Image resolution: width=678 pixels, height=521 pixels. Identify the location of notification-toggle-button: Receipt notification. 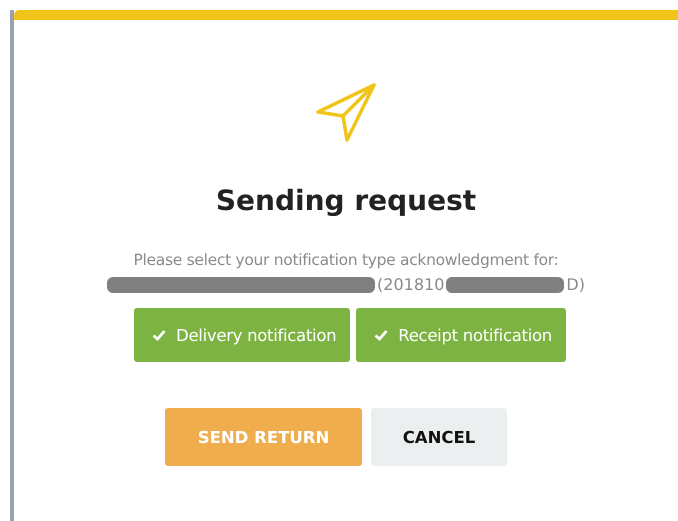
(461, 335).